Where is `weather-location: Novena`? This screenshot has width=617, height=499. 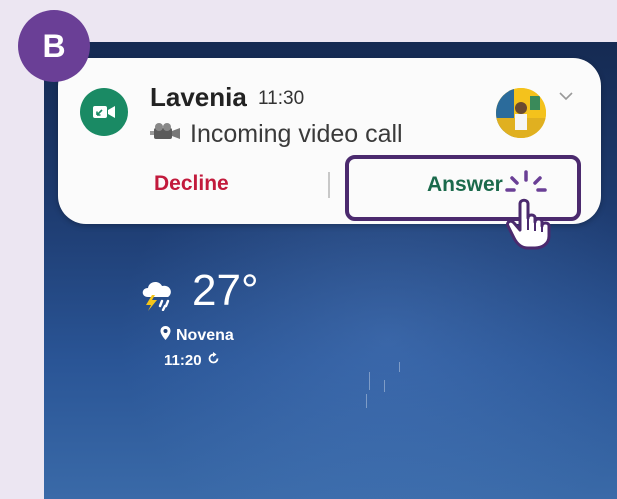 weather-location: Novena is located at coordinates (197, 335).